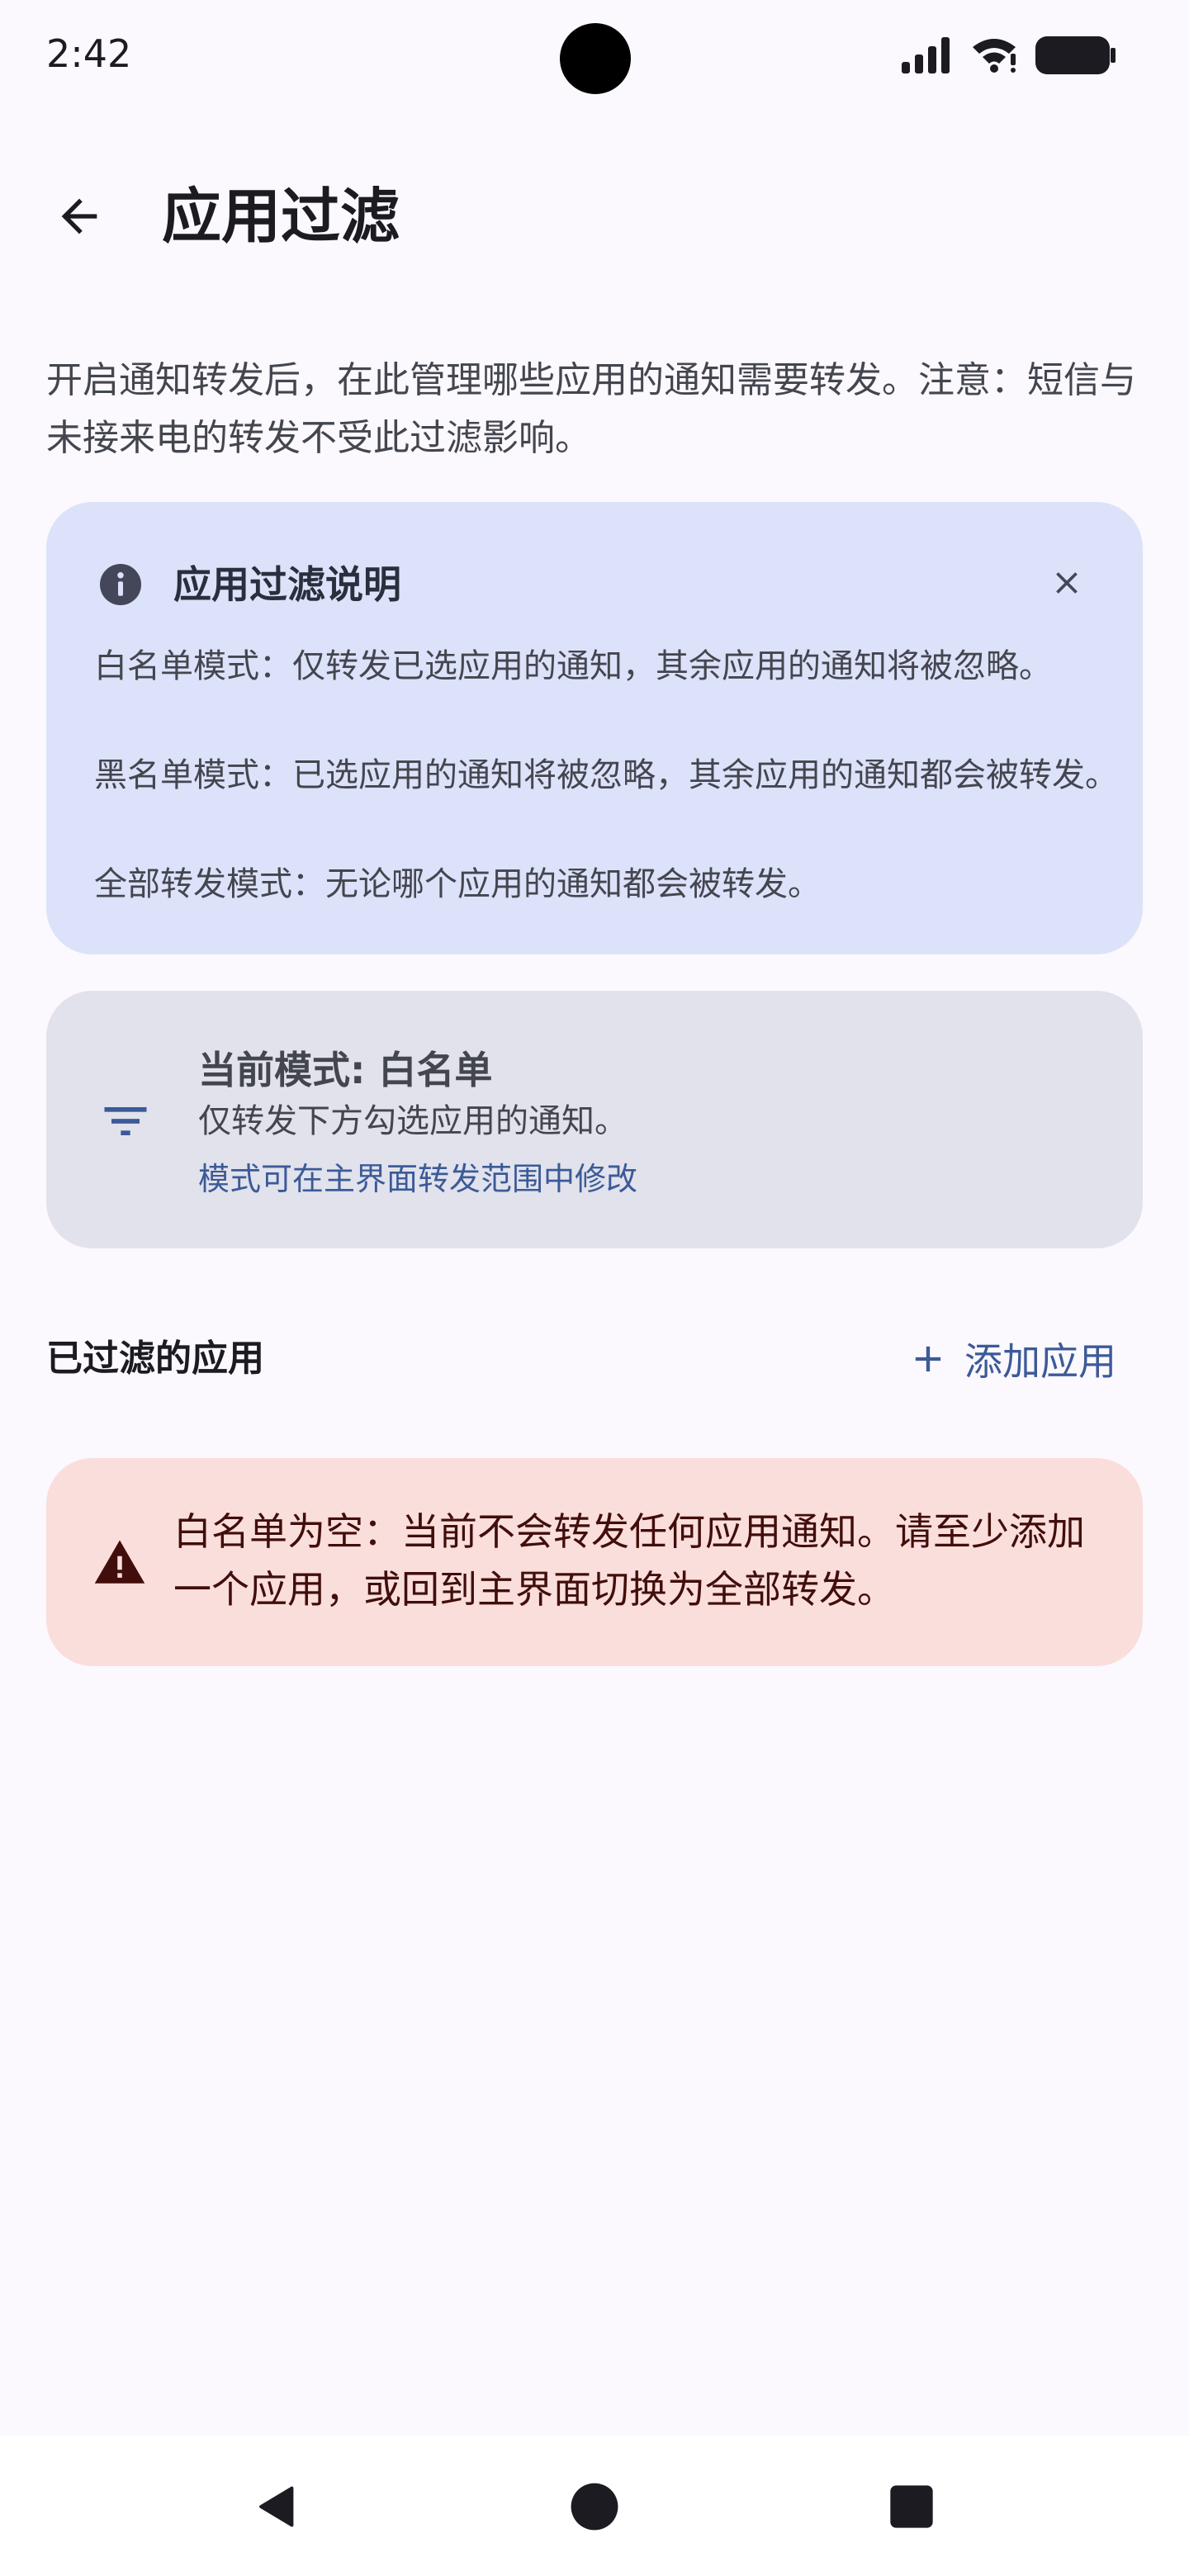 The image size is (1189, 2576). Describe the element at coordinates (345, 1070) in the screenshot. I see `current-mode-title: 当前模式: 白名单` at that location.